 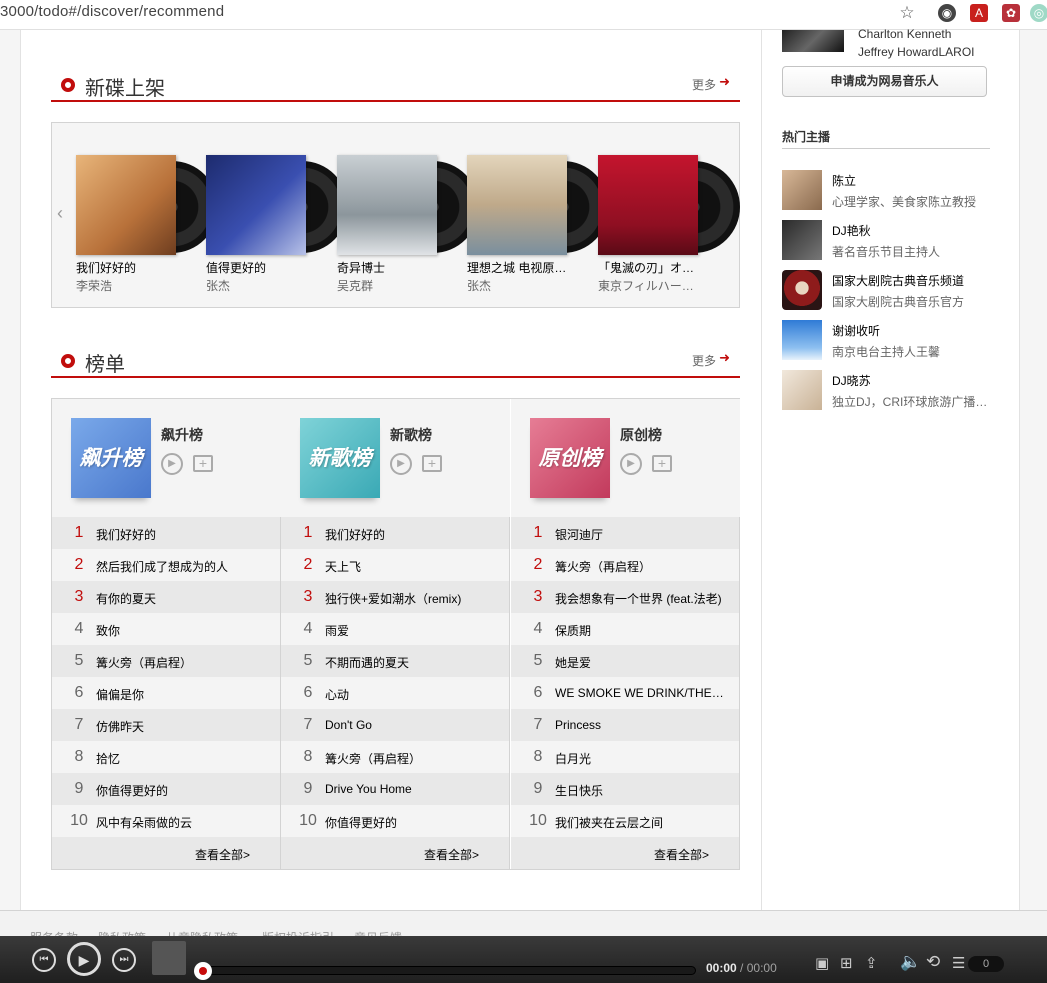 I want to click on song-title: 然后我们成了想成为的人, so click(x=184, y=566).